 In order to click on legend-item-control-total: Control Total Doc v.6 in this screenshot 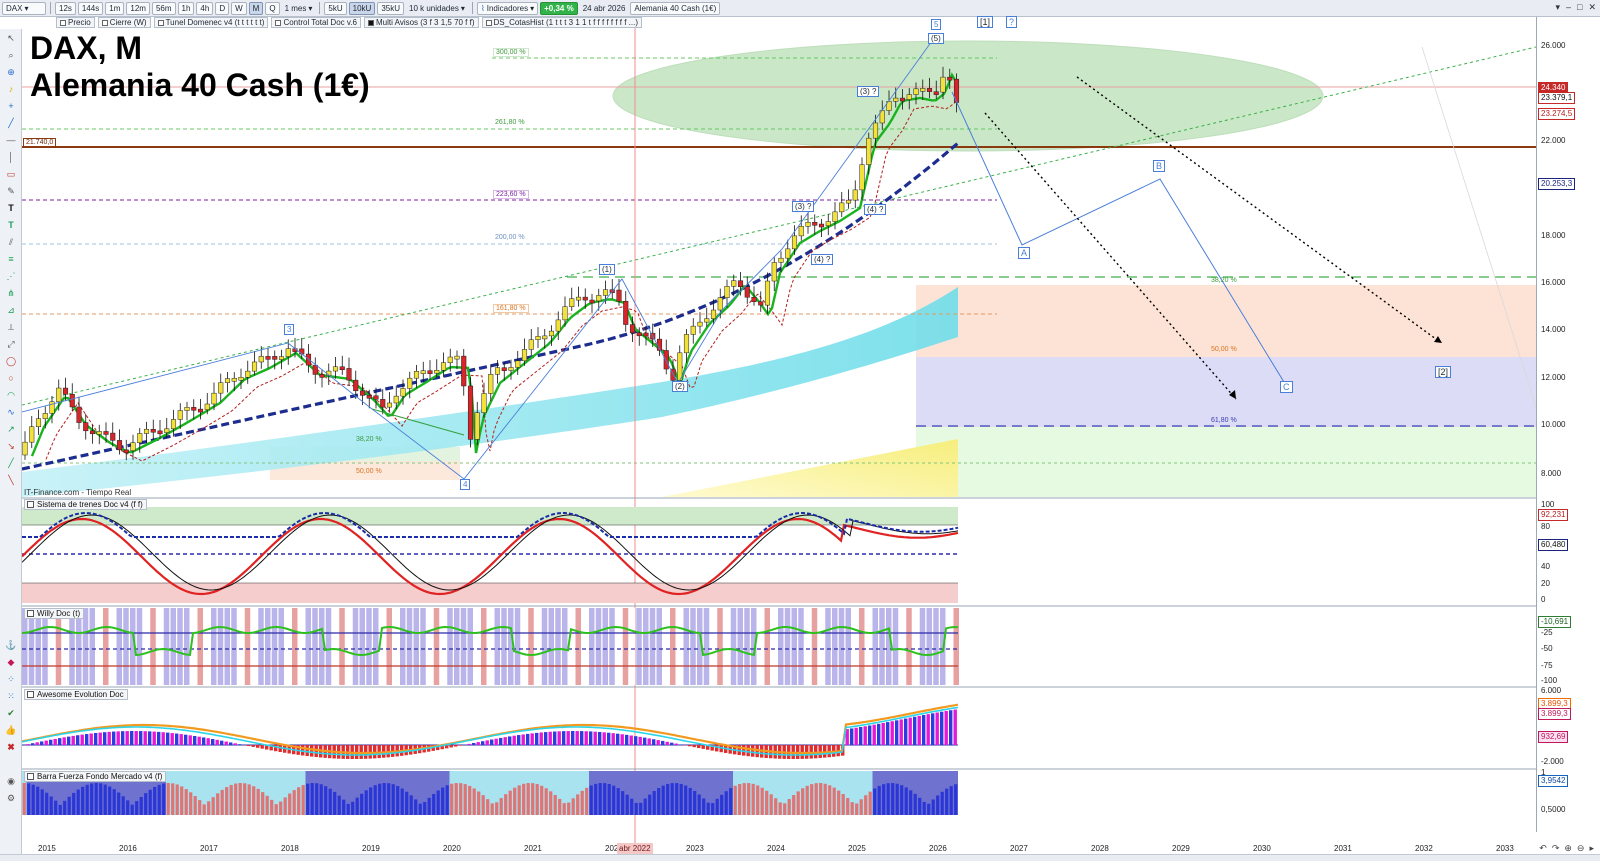, I will do `click(316, 22)`.